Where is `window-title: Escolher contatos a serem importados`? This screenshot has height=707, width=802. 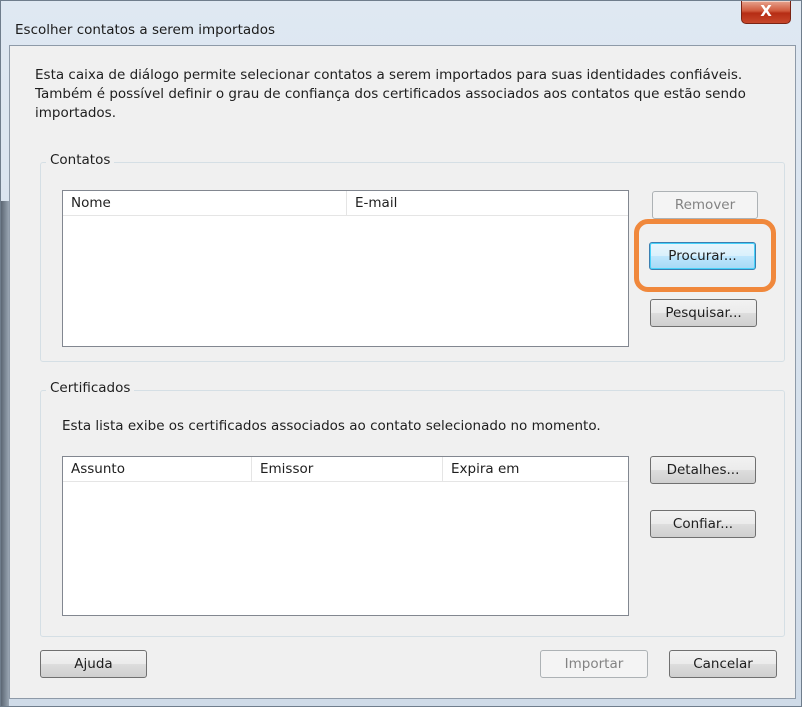
window-title: Escolher contatos a serem importados is located at coordinates (145, 30).